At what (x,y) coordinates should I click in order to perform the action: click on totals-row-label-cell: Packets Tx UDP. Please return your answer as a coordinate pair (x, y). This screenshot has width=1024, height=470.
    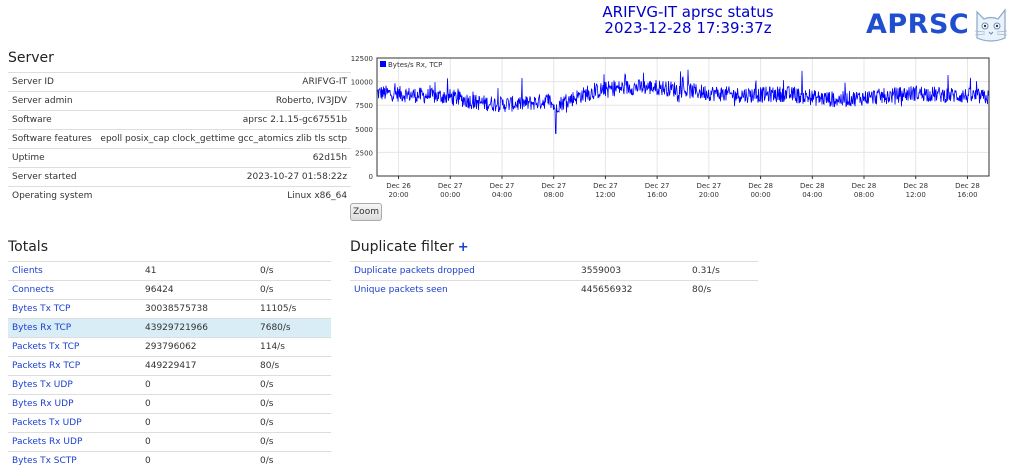
    Looking at the image, I should click on (74, 423).